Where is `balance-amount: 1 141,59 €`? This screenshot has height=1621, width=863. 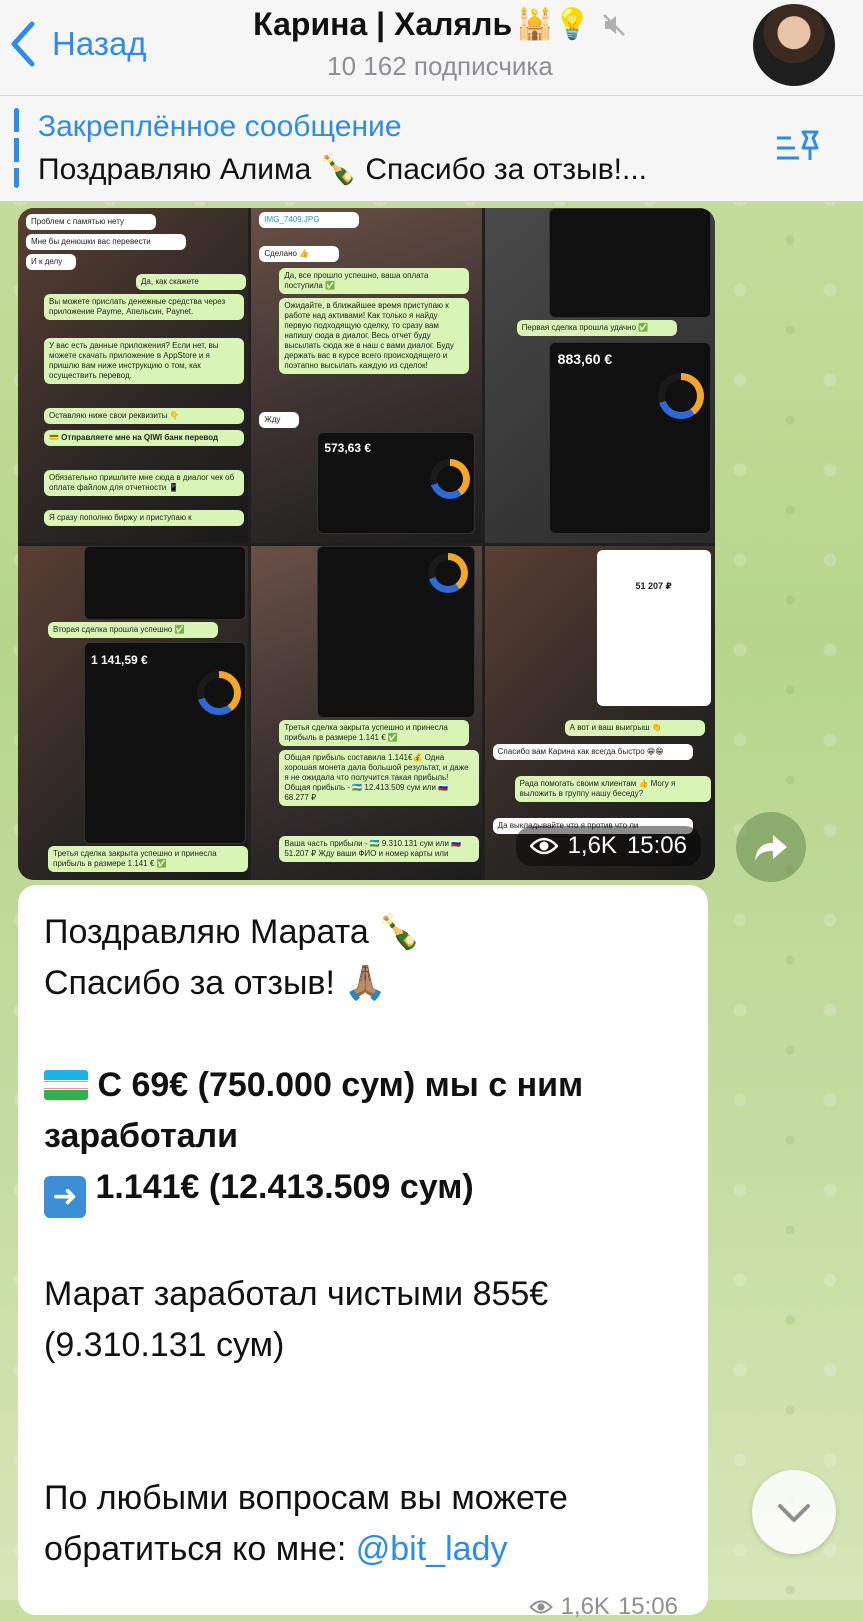
balance-amount: 1 141,59 € is located at coordinates (119, 659).